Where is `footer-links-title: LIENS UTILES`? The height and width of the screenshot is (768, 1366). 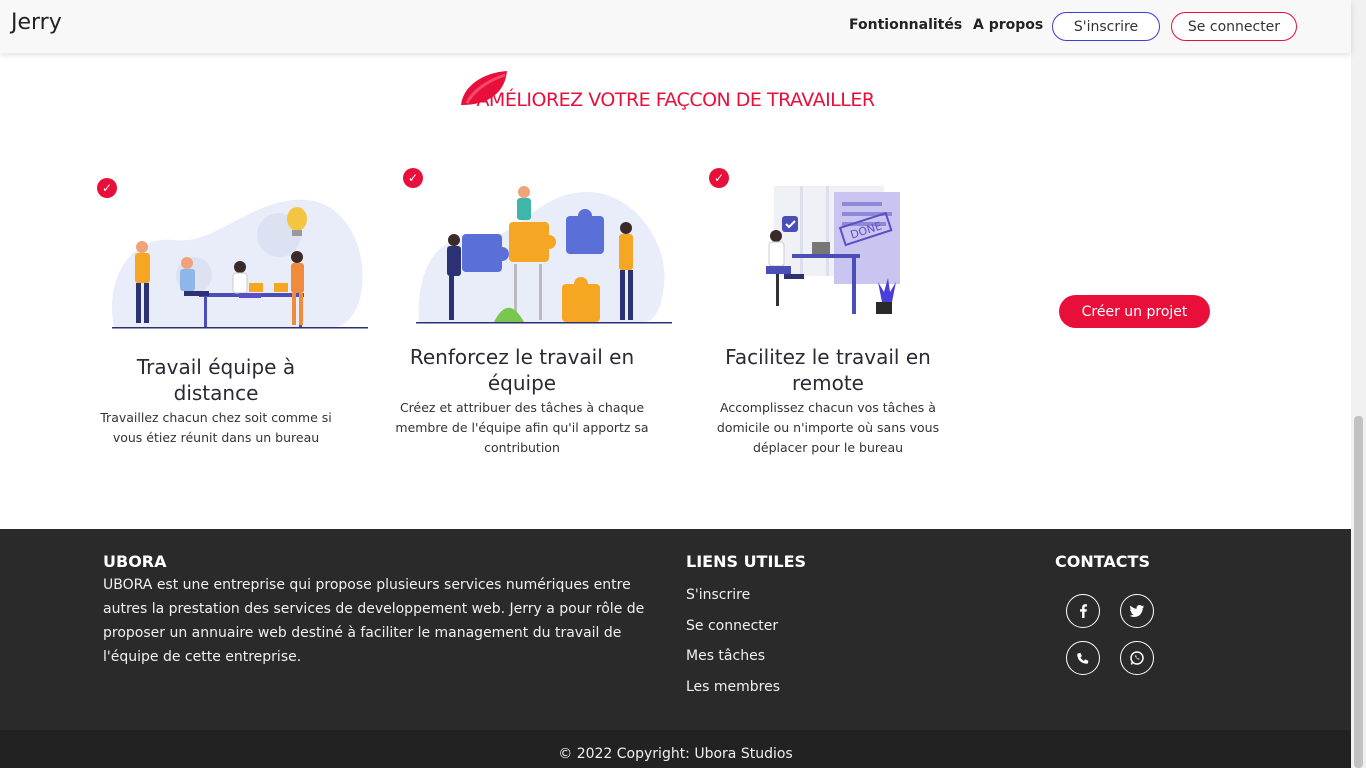
footer-links-title: LIENS UTILES is located at coordinates (746, 561).